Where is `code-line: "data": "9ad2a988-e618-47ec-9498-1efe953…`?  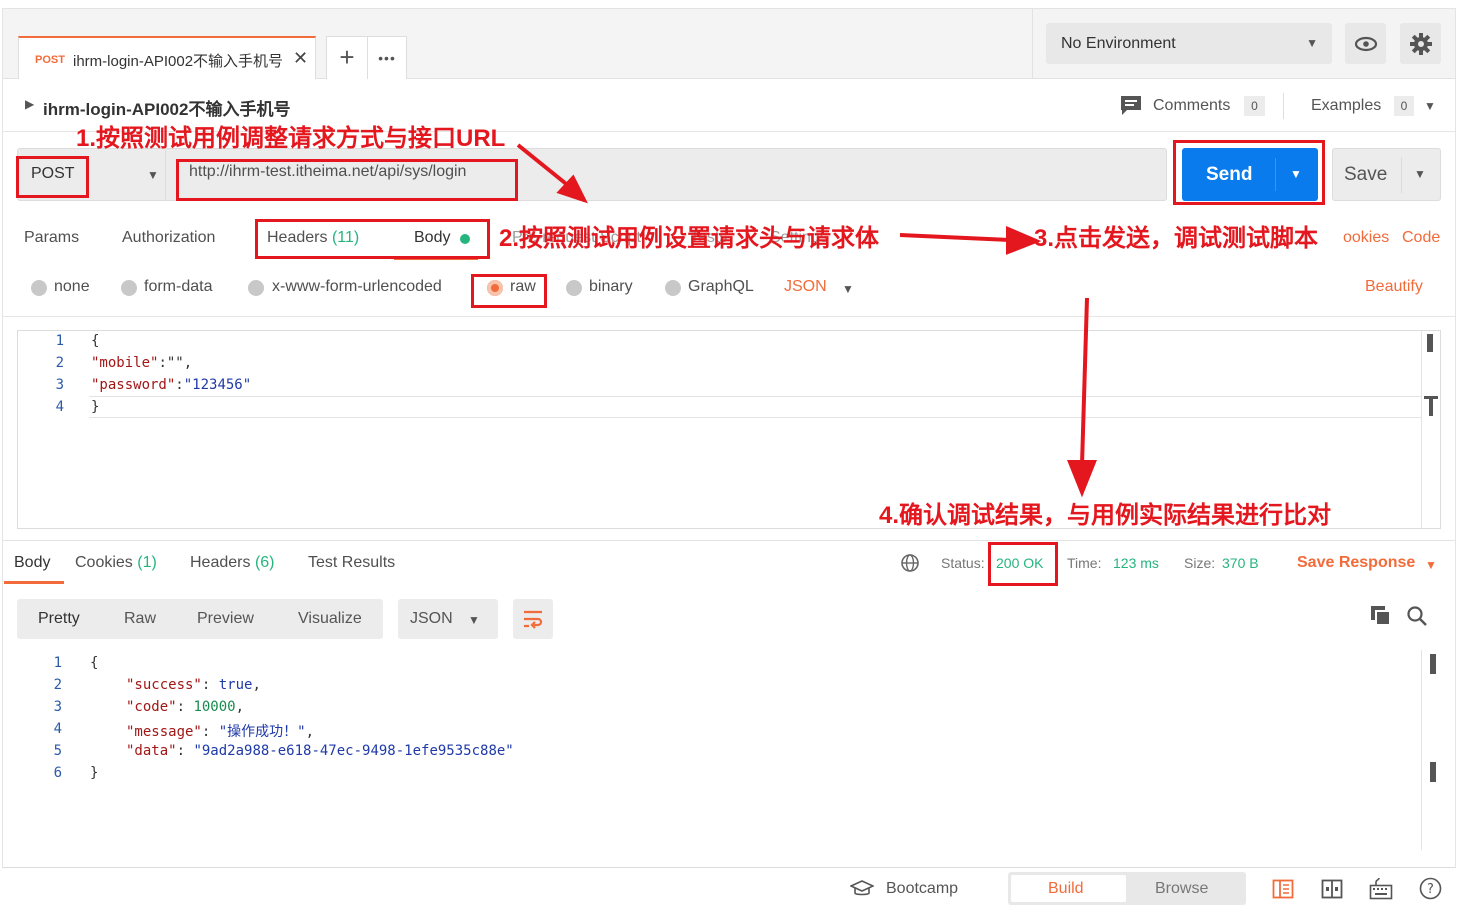
code-line: "data": "9ad2a988-e618-47ec-9498-1efe953… is located at coordinates (320, 751).